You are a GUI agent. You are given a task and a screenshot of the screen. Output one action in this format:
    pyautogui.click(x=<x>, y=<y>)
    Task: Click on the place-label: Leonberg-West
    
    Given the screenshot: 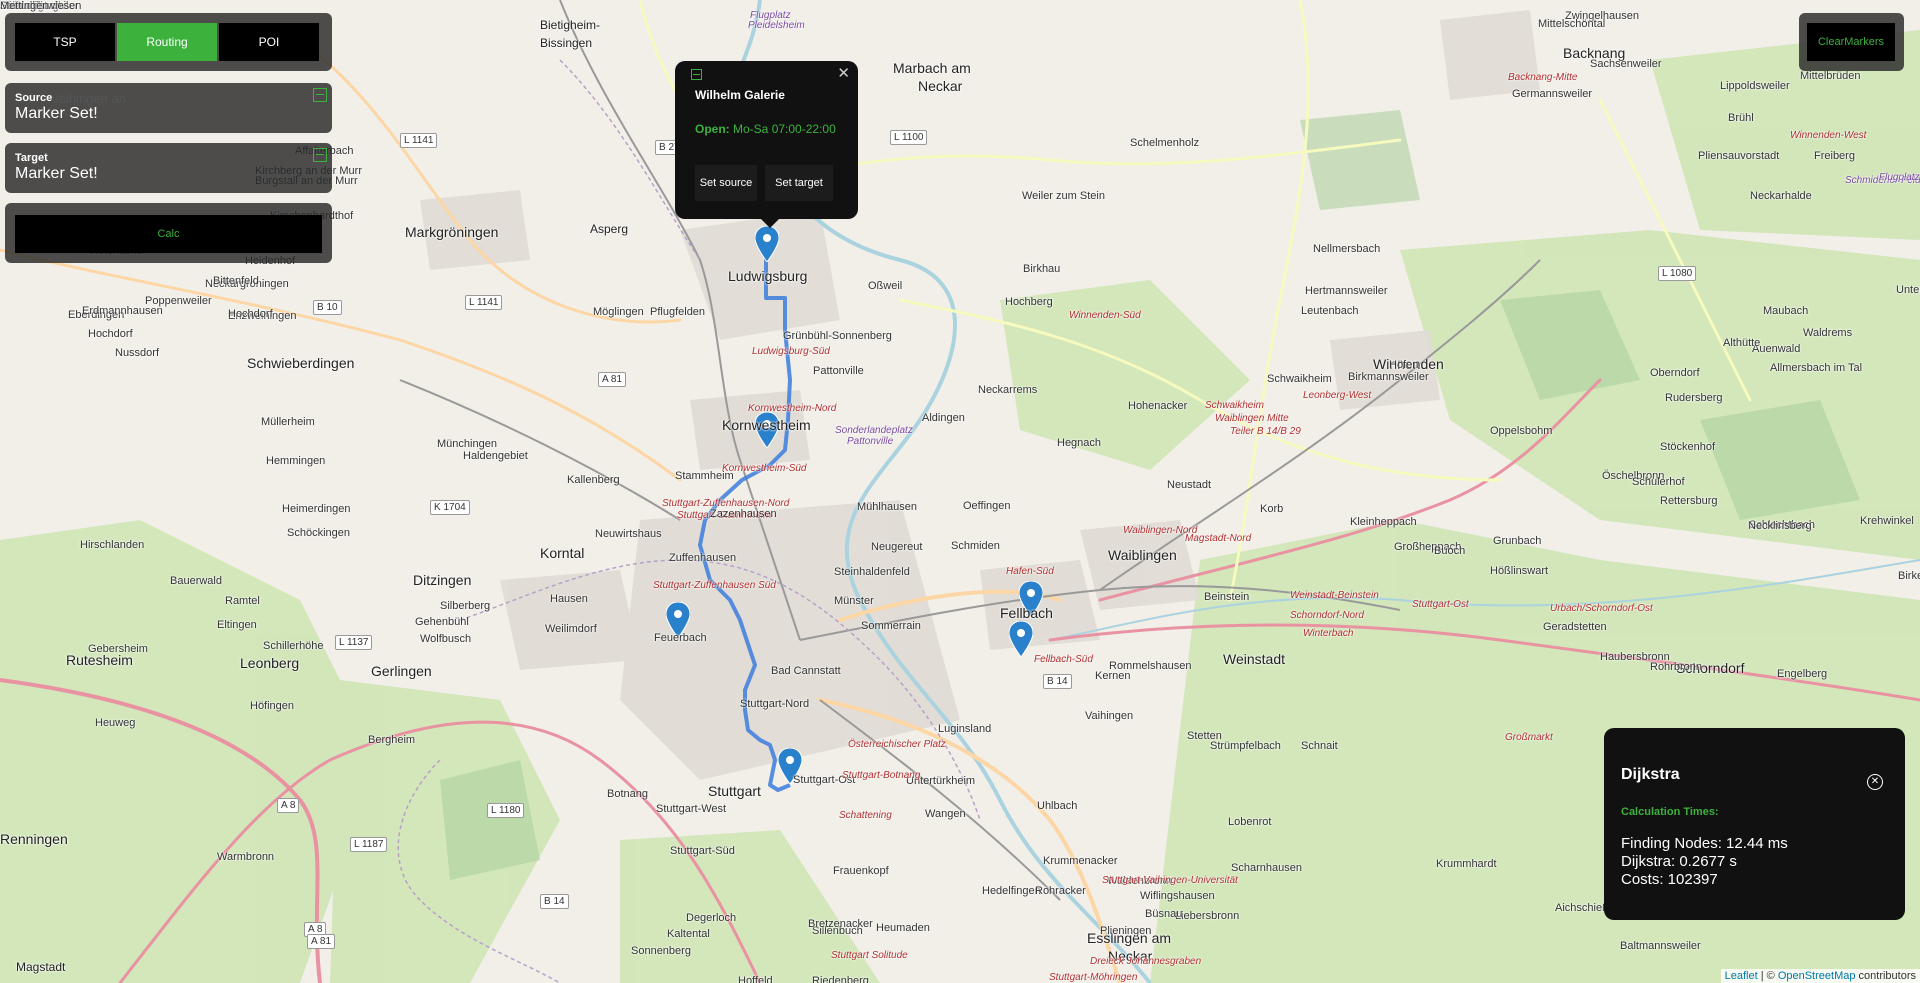 What is the action you would take?
    pyautogui.click(x=1337, y=395)
    